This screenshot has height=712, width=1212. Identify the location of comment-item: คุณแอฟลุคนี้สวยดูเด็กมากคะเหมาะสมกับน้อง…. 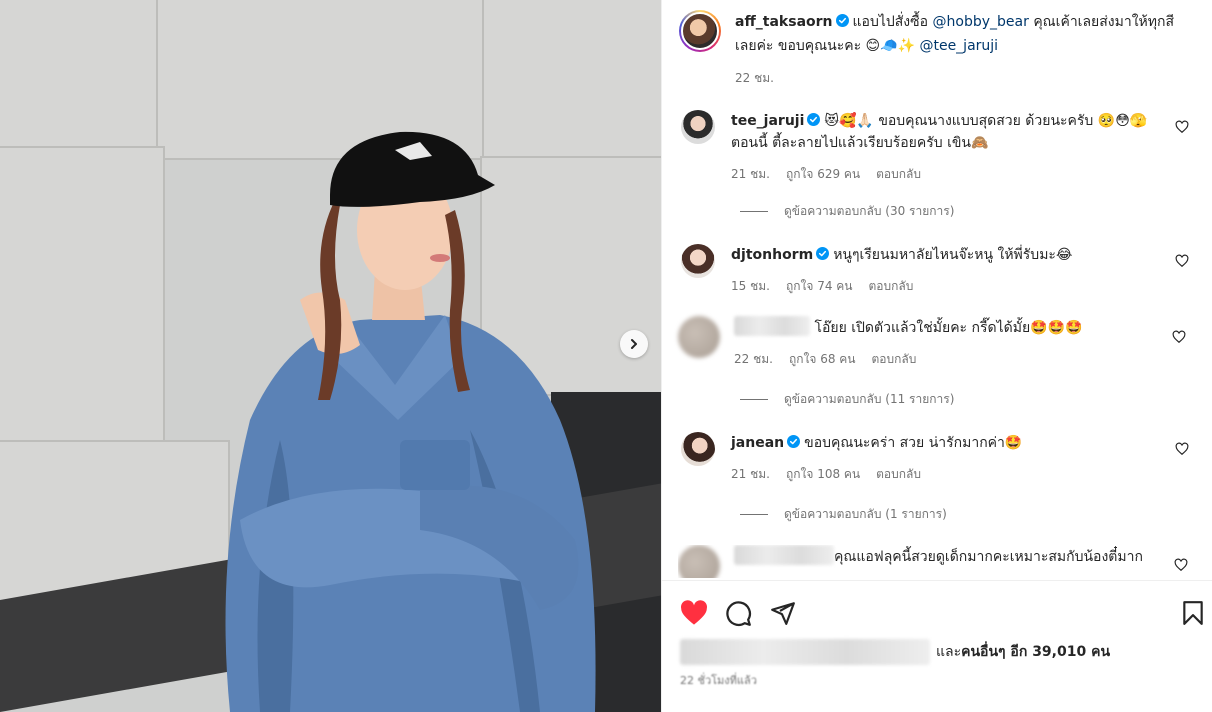
(932, 561).